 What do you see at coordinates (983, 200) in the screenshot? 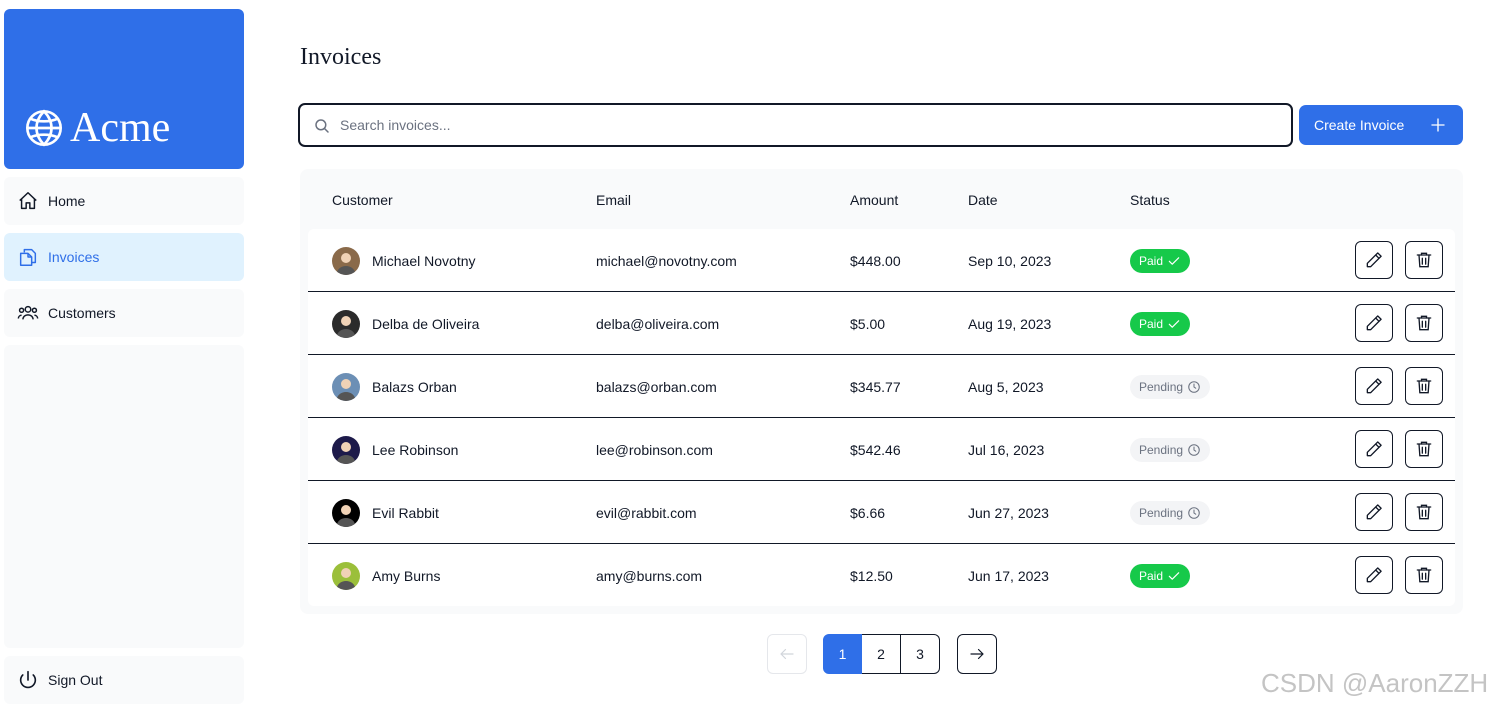
I see `header-date: Date` at bounding box center [983, 200].